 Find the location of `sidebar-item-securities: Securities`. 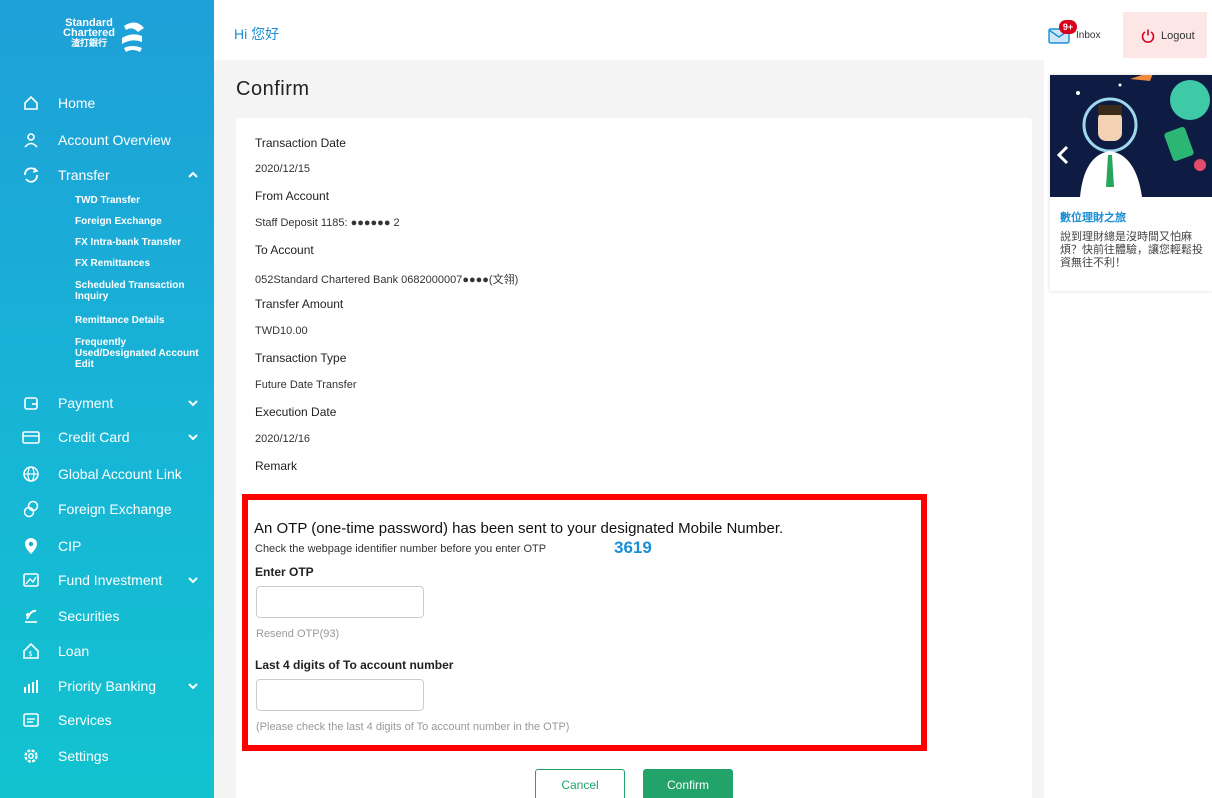

sidebar-item-securities: Securities is located at coordinates (107, 616).